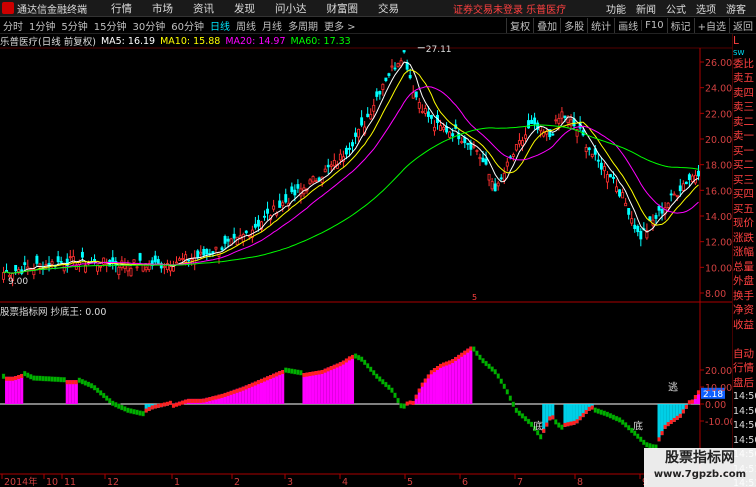 The height and width of the screenshot is (487, 756). What do you see at coordinates (744, 136) in the screenshot?
I see `sidebar-item: 卖一` at bounding box center [744, 136].